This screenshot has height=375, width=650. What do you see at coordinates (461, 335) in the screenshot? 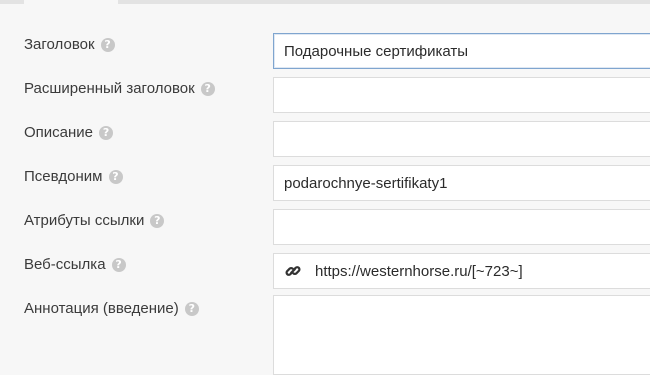
I see `annotation-textarea` at bounding box center [461, 335].